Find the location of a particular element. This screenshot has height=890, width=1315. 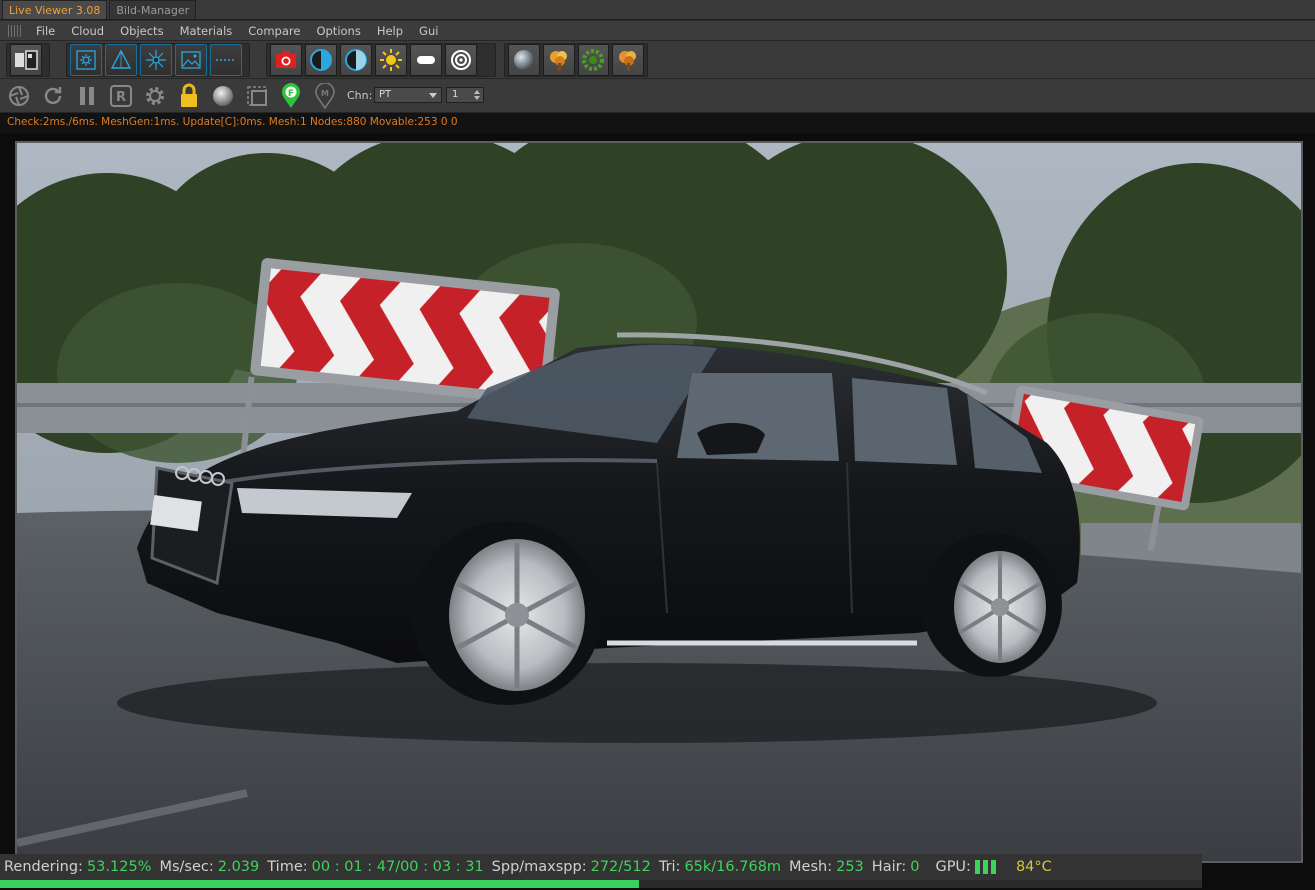

menu-cloud: Cloud is located at coordinates (87, 31).